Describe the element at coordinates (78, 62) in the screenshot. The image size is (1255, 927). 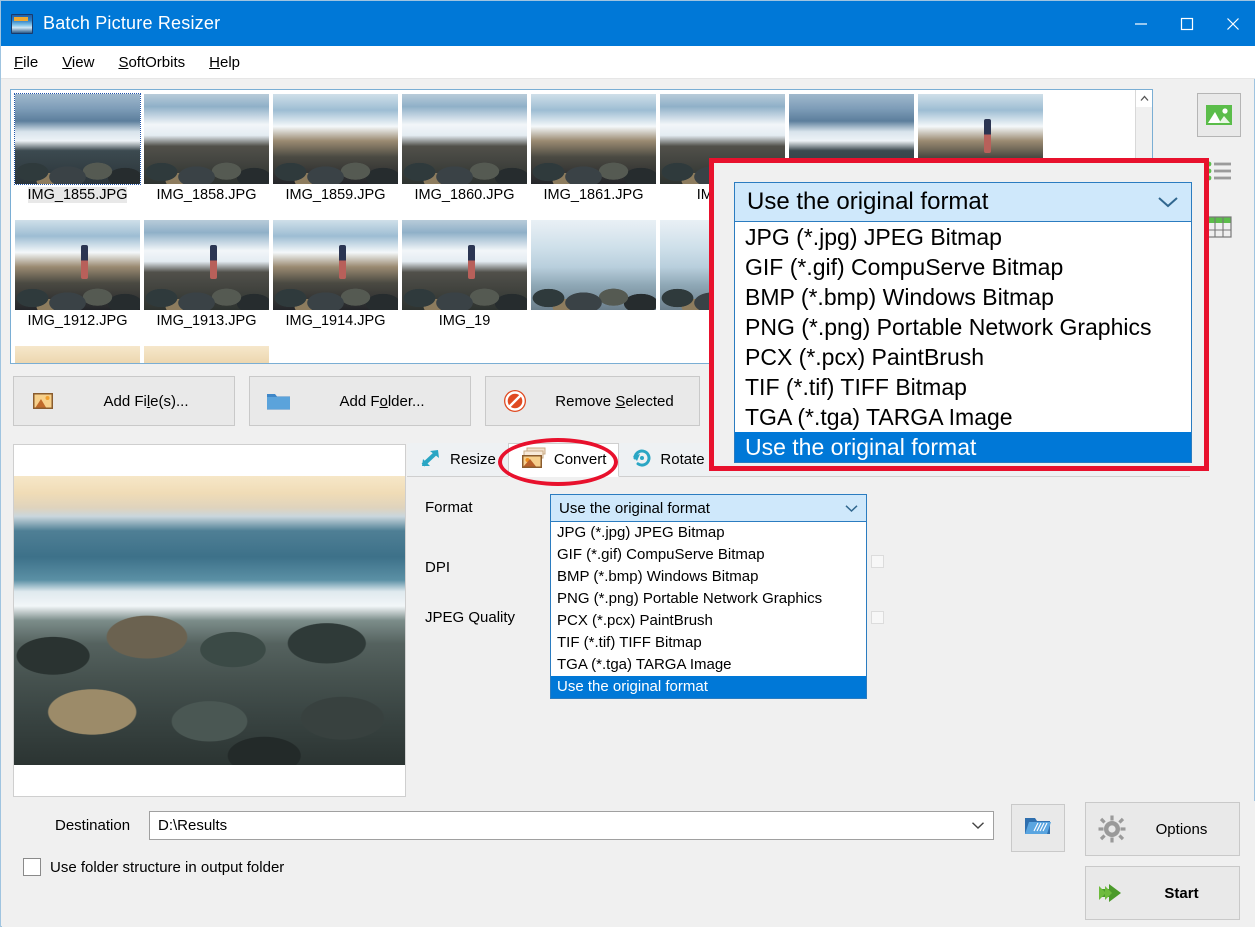
I see `menu-item-view: View` at that location.